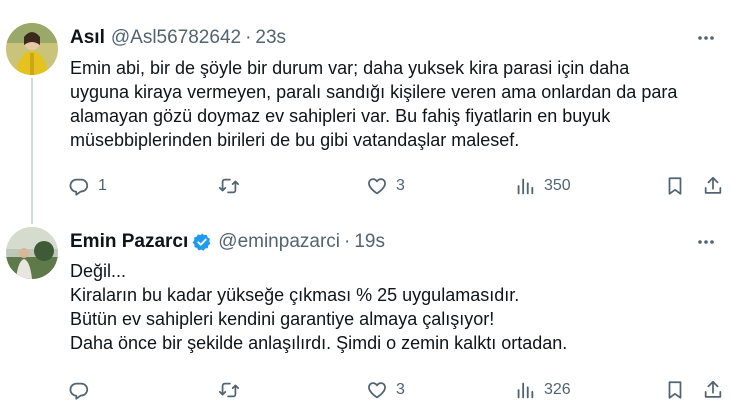  Describe the element at coordinates (32, 151) in the screenshot. I see `thread-connector` at that location.